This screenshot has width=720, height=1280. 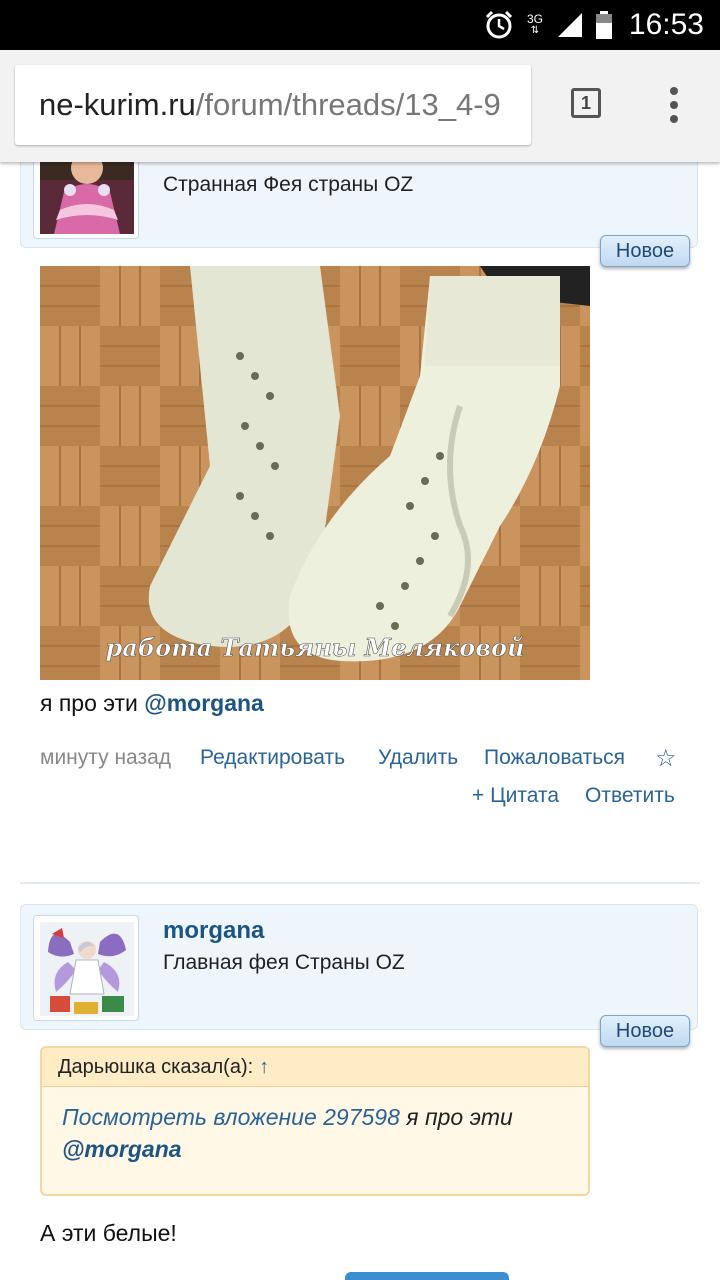 What do you see at coordinates (105, 758) in the screenshot?
I see `post-timestamp: минуту назад` at bounding box center [105, 758].